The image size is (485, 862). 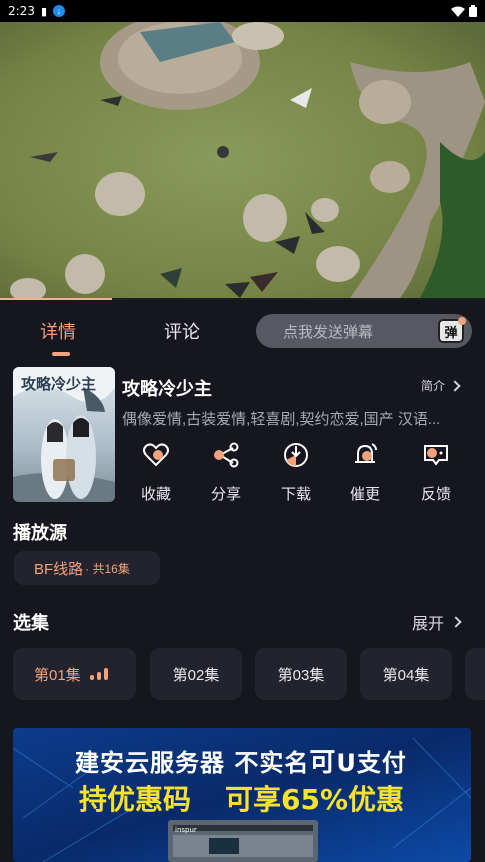 What do you see at coordinates (155, 494) in the screenshot?
I see `favorite-label: 收藏` at bounding box center [155, 494].